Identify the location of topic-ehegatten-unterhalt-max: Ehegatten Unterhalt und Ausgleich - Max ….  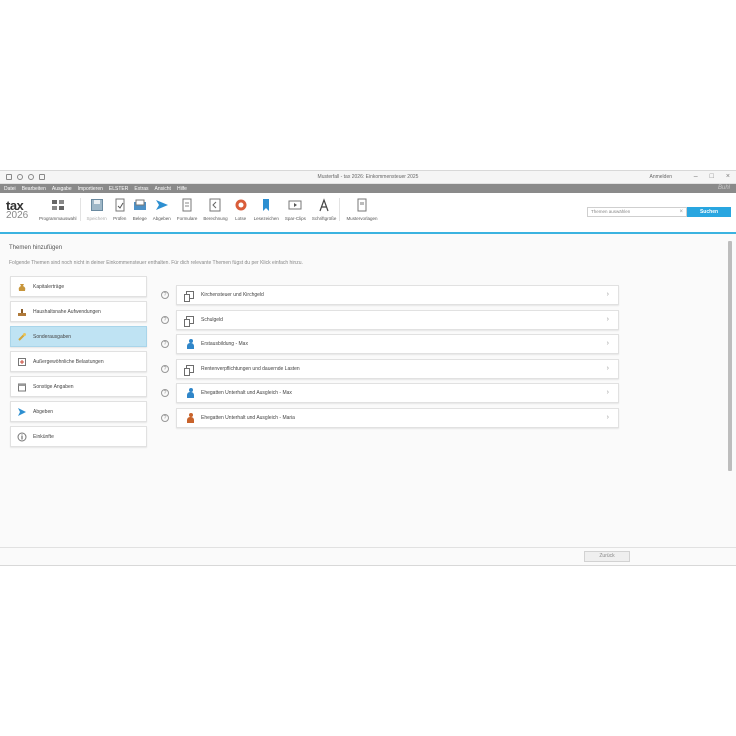
(397, 393).